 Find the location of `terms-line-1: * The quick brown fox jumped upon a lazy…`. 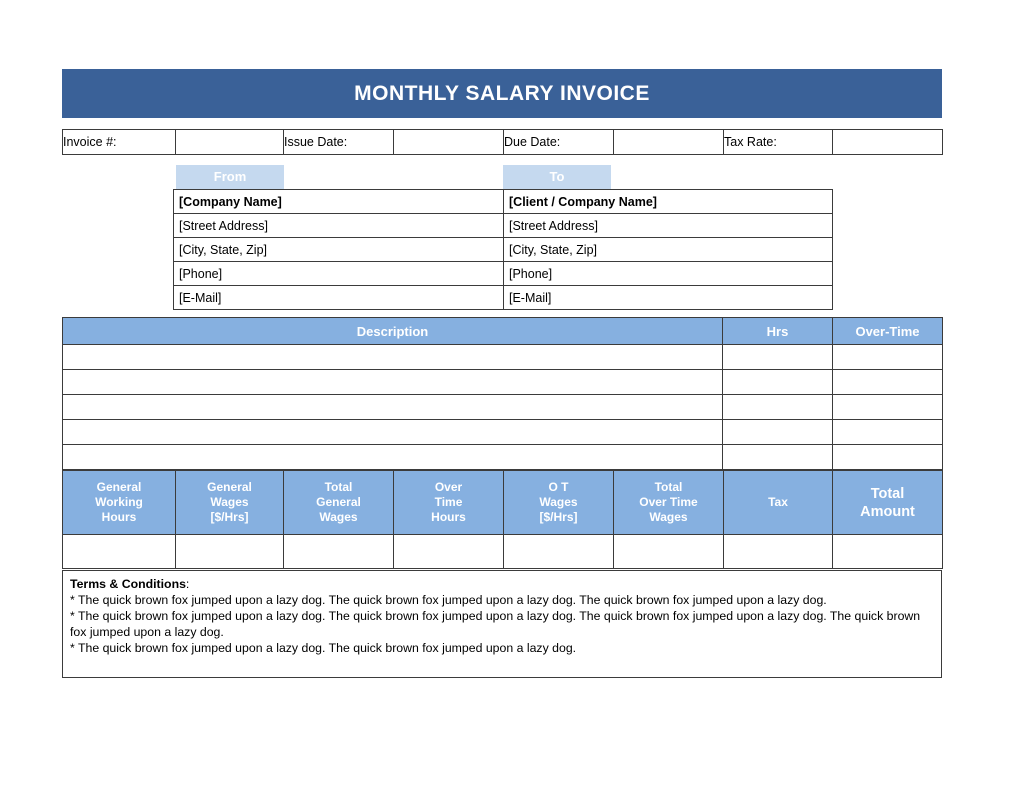

terms-line-1: * The quick brown fox jumped upon a lazy… is located at coordinates (495, 624).